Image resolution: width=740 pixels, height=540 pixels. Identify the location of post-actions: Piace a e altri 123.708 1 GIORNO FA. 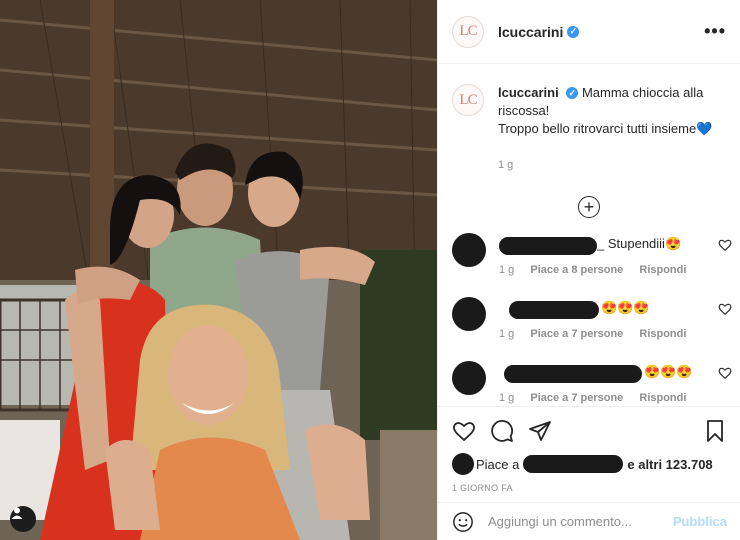
(589, 449).